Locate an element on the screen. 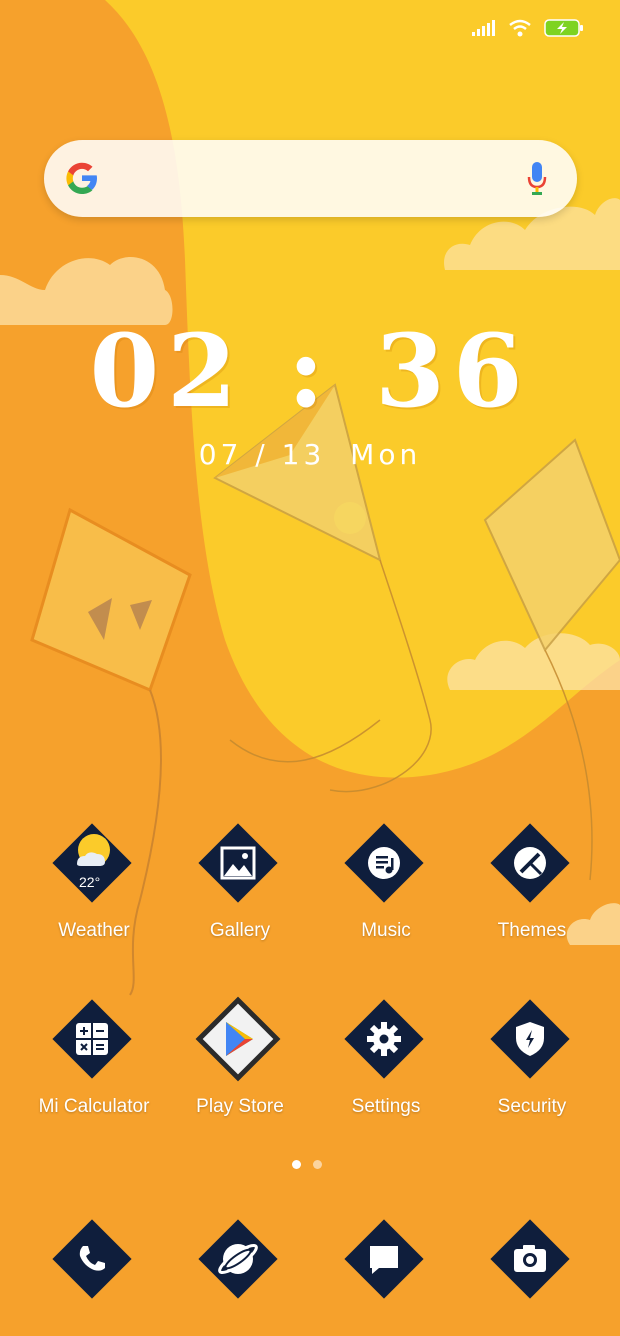 The width and height of the screenshot is (620, 1336). app-weather: 22° Weather is located at coordinates (91, 887).